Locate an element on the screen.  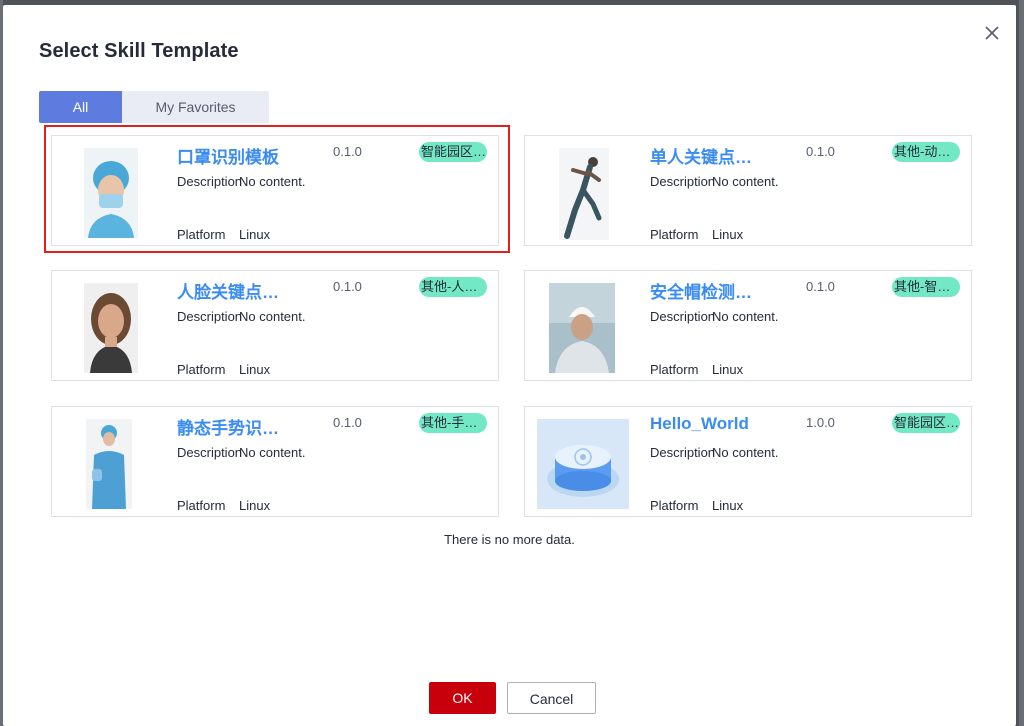
runner-photo is located at coordinates (584, 194).